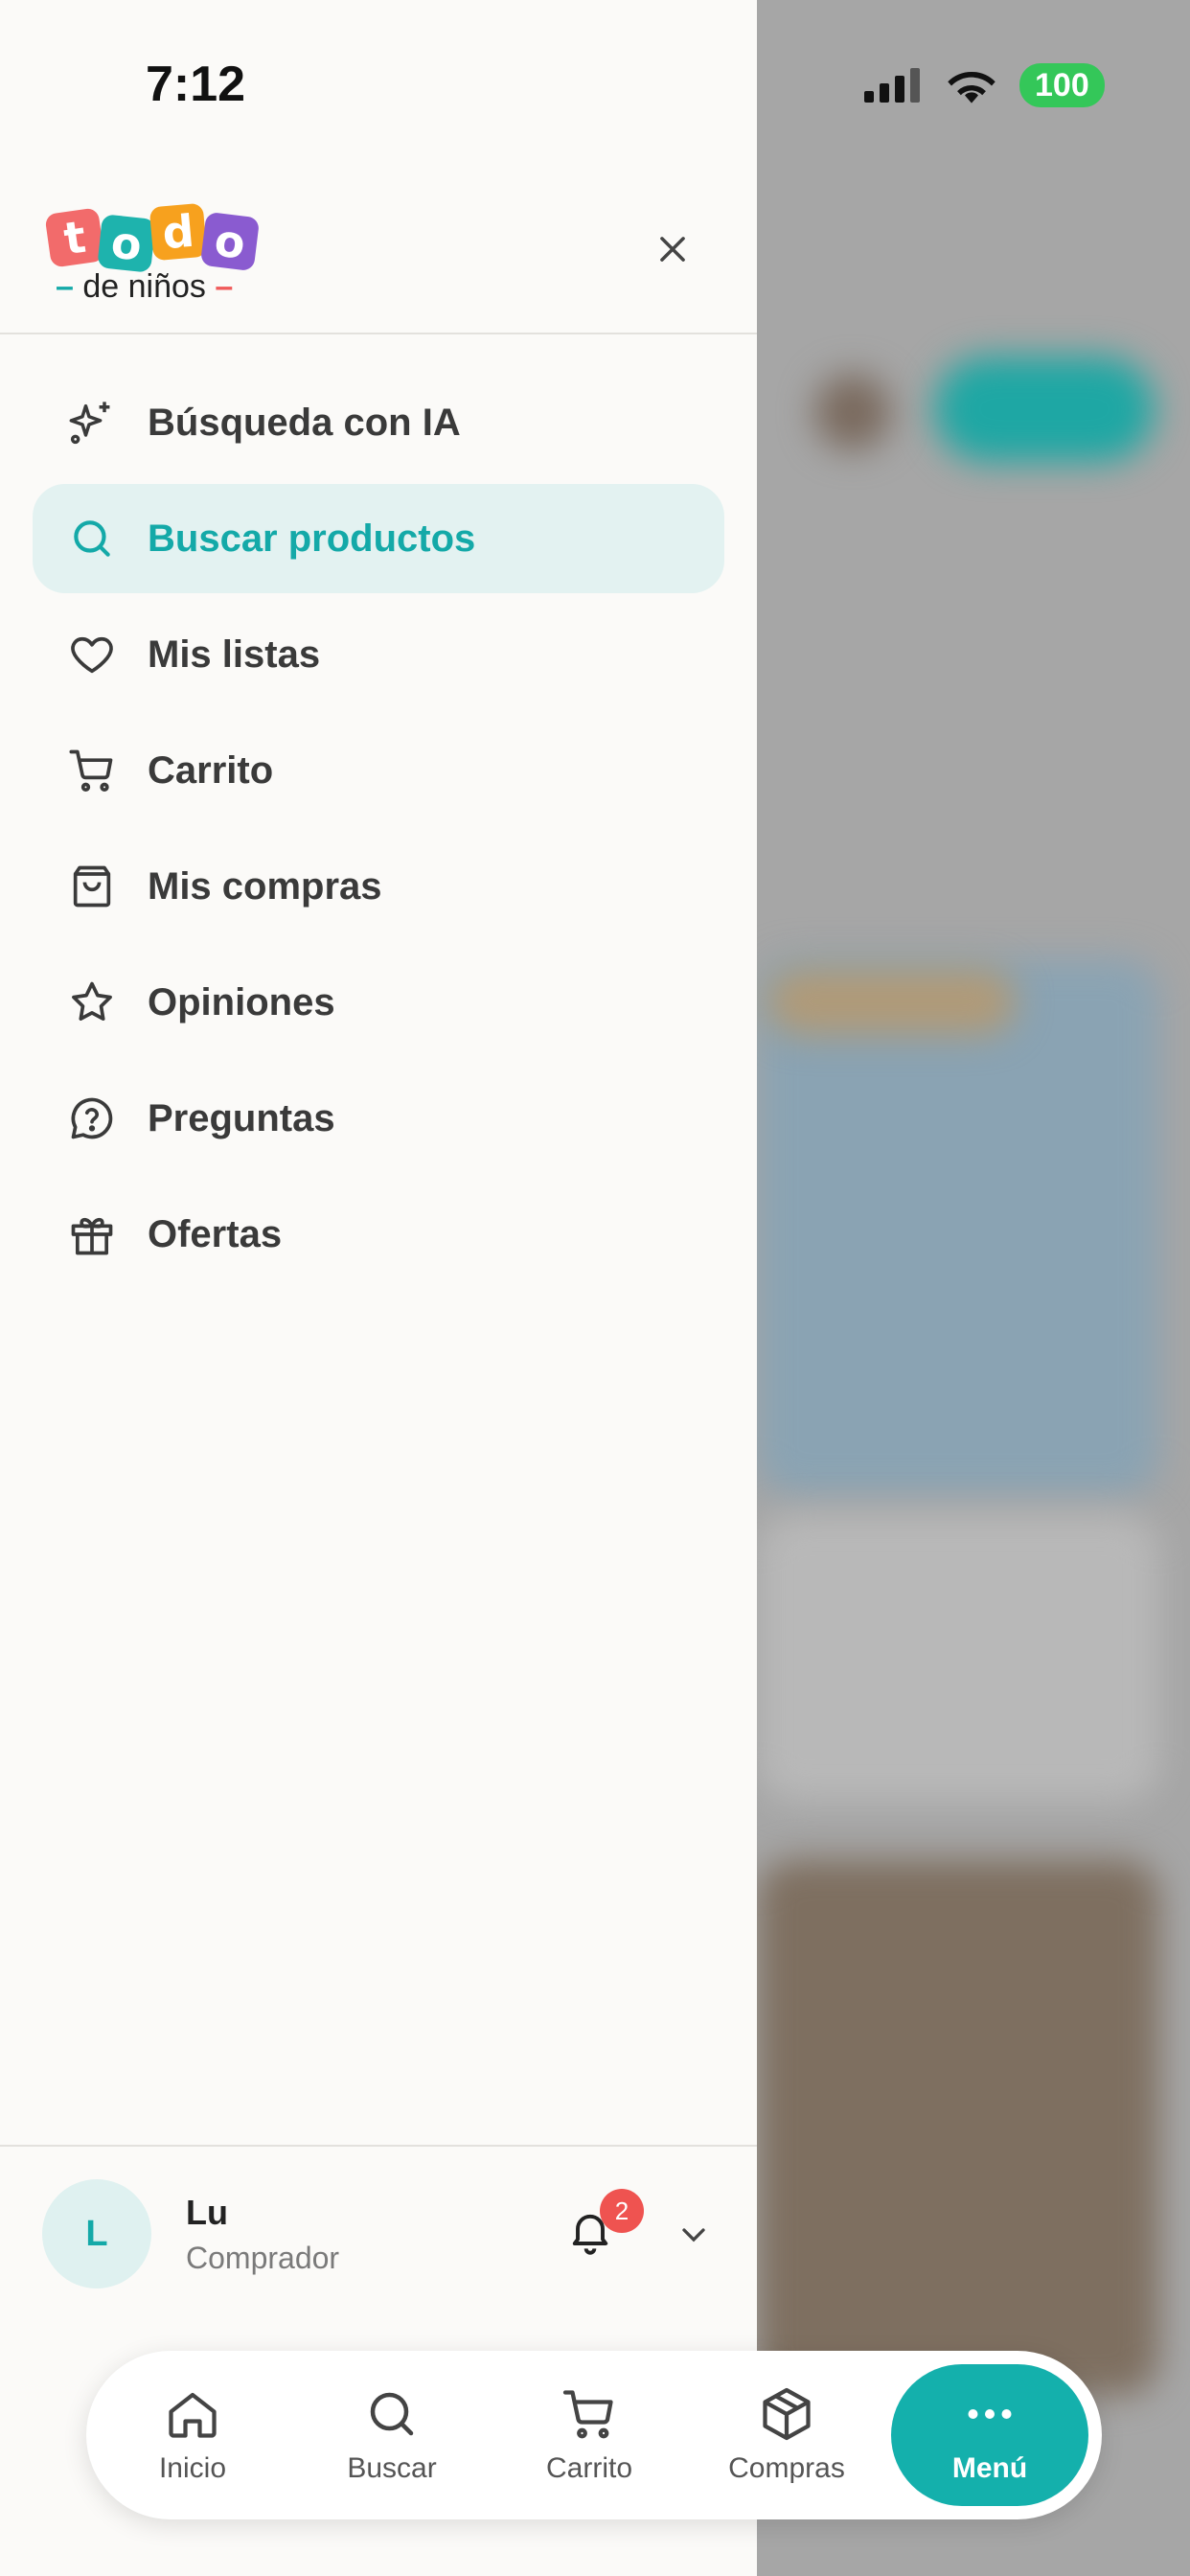  Describe the element at coordinates (989, 2435) in the screenshot. I see `tab-menu: Menú` at that location.